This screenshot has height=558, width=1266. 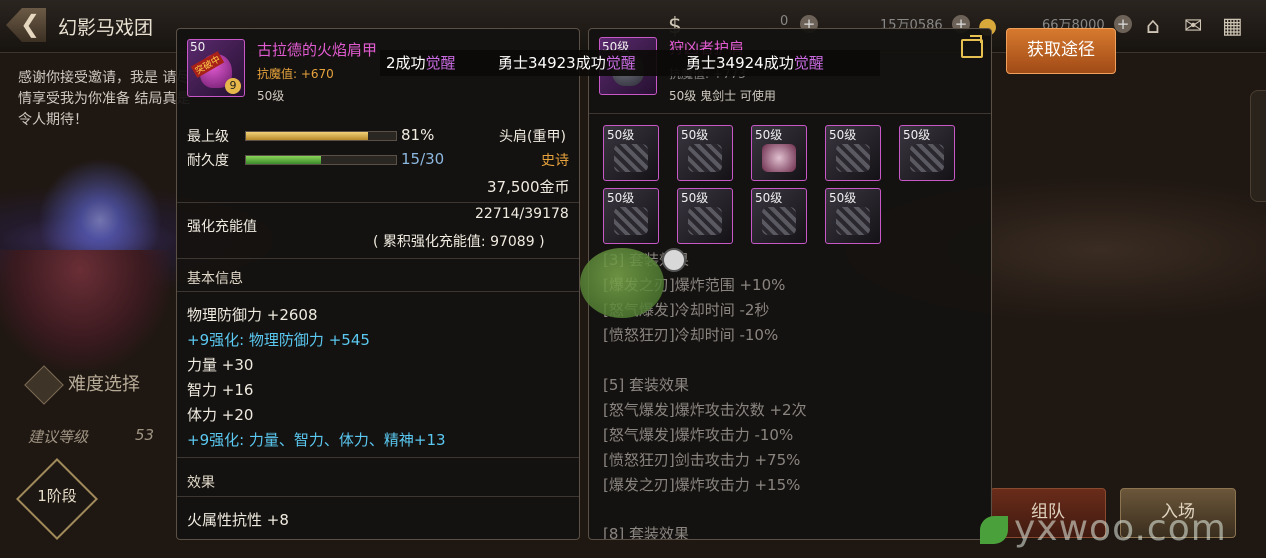 What do you see at coordinates (698, 435) in the screenshot?
I see `set-effect-line: [怒气爆发]爆炸攻击力 -10%` at bounding box center [698, 435].